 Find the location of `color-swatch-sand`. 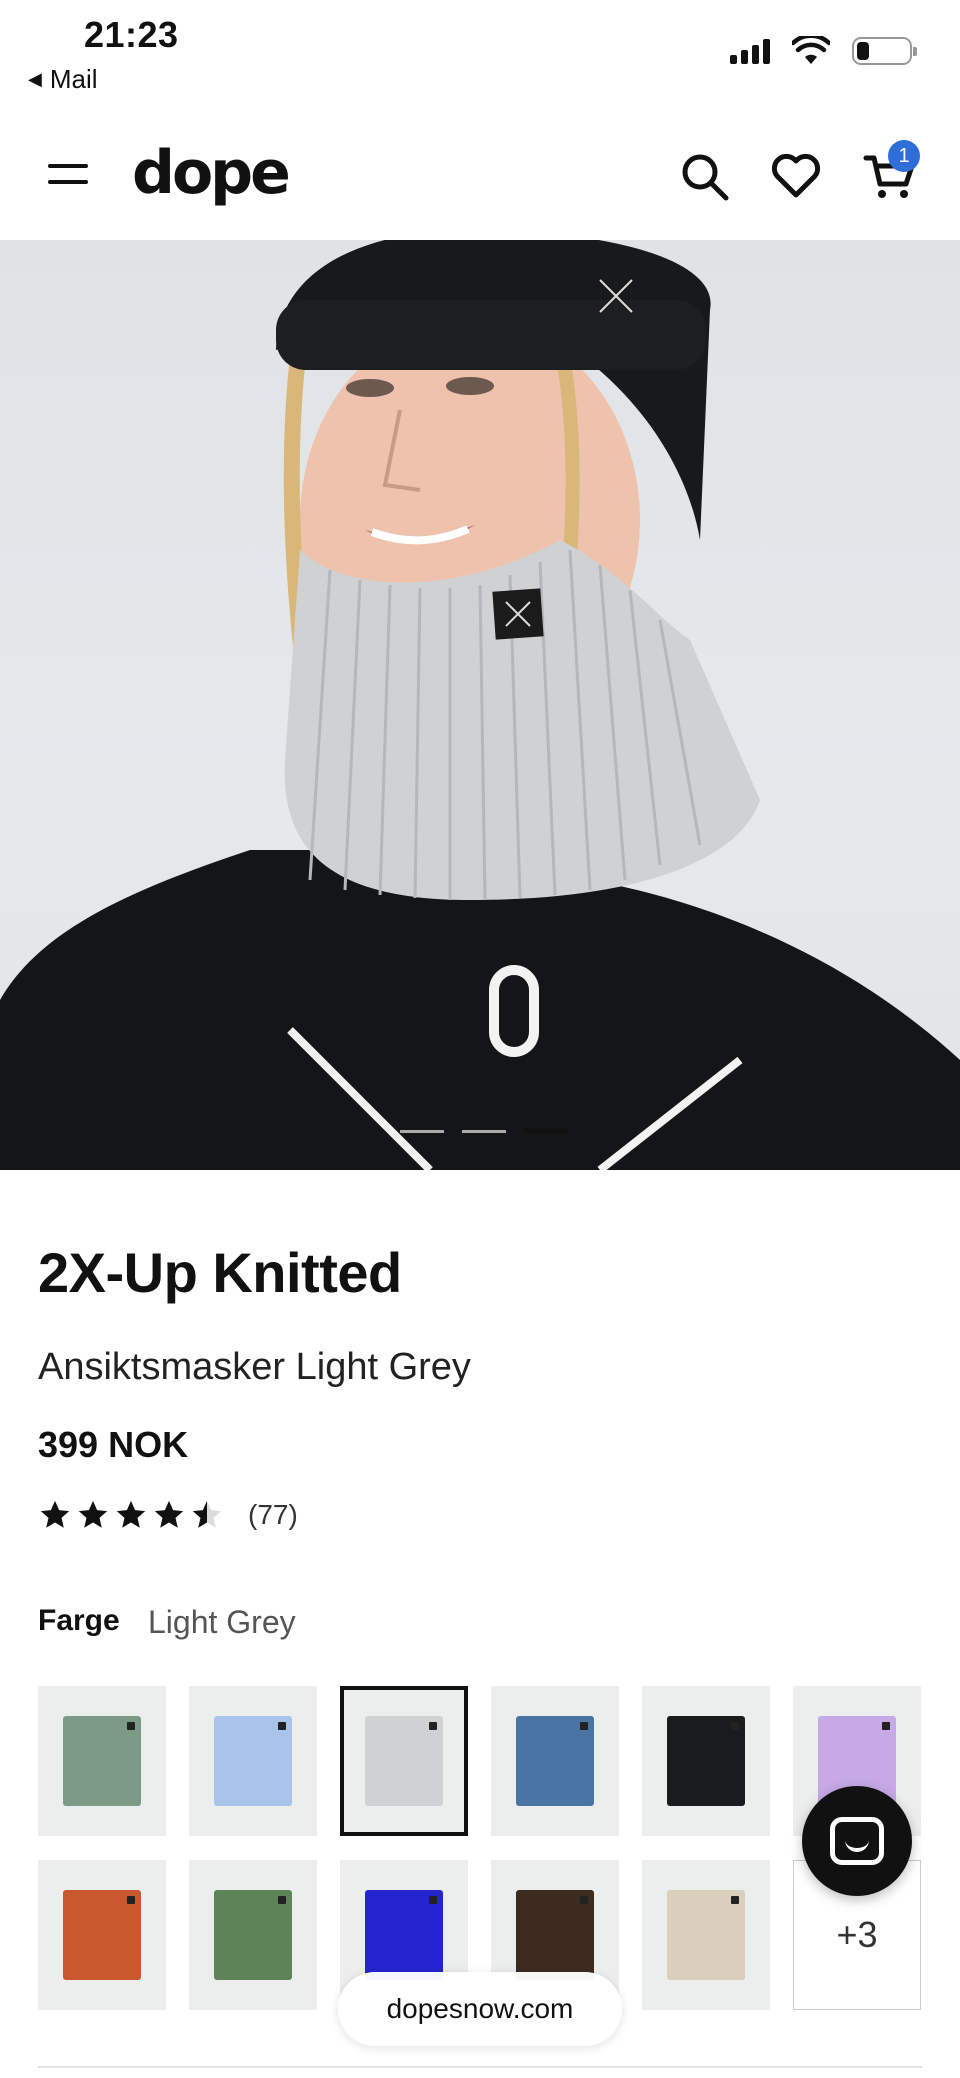

color-swatch-sand is located at coordinates (706, 1935).